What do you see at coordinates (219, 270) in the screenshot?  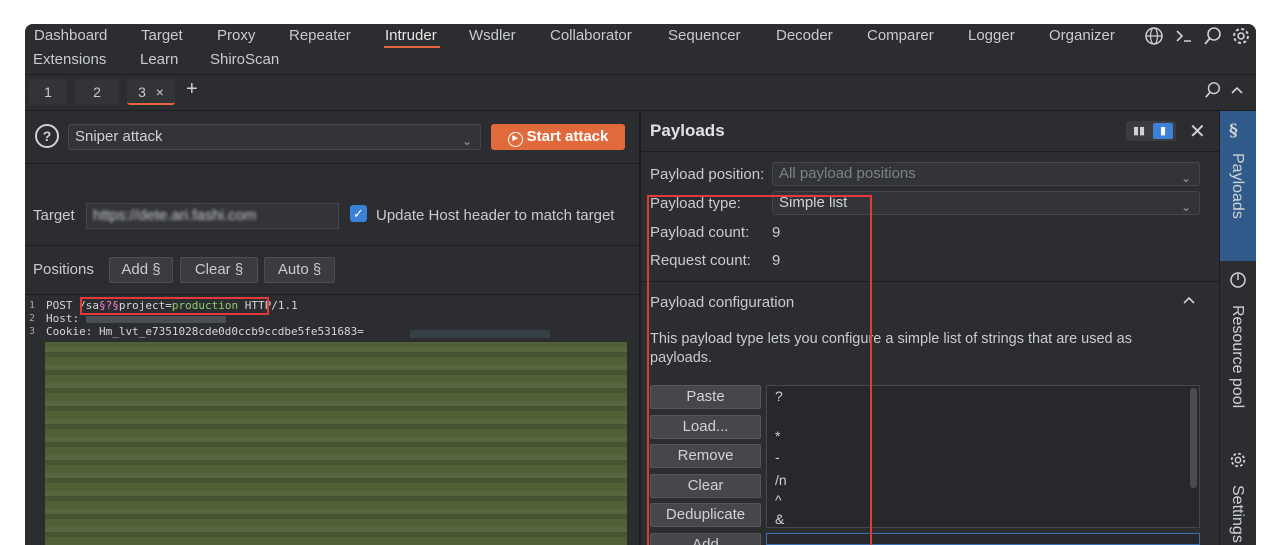 I see `clear-marker-button: Clear §` at bounding box center [219, 270].